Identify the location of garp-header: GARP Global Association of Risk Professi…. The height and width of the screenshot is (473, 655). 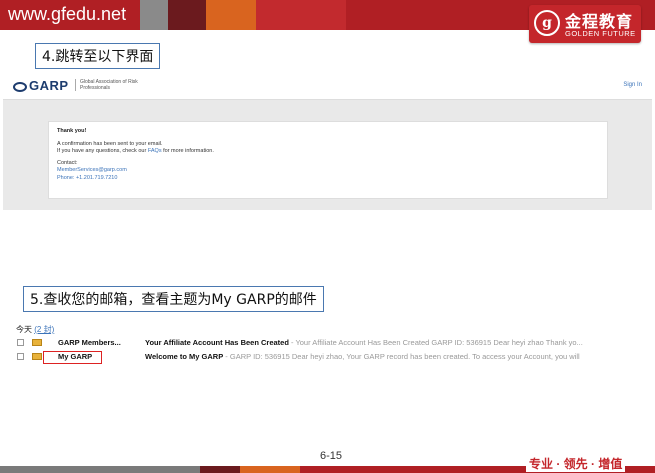
(327, 86).